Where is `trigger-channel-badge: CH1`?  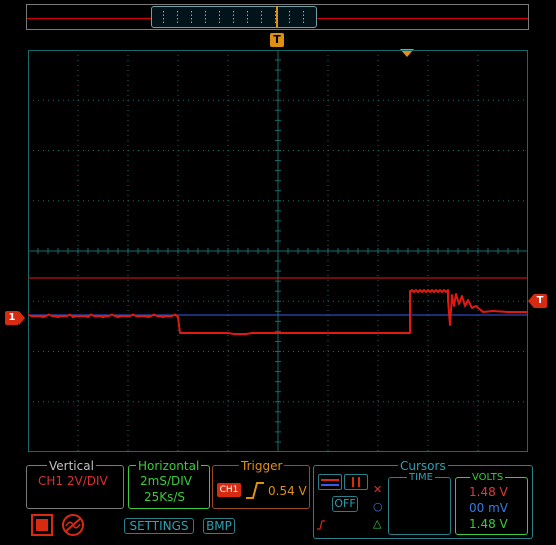 trigger-channel-badge: CH1 is located at coordinates (229, 490).